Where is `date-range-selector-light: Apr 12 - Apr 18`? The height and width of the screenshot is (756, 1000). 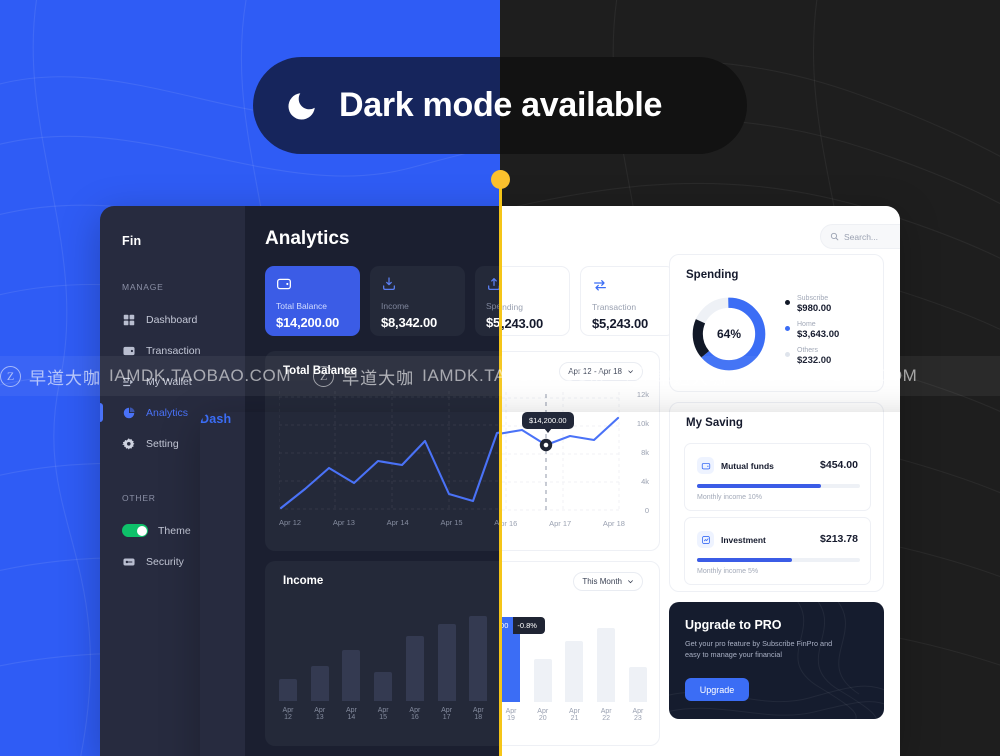 date-range-selector-light: Apr 12 - Apr 18 is located at coordinates (601, 371).